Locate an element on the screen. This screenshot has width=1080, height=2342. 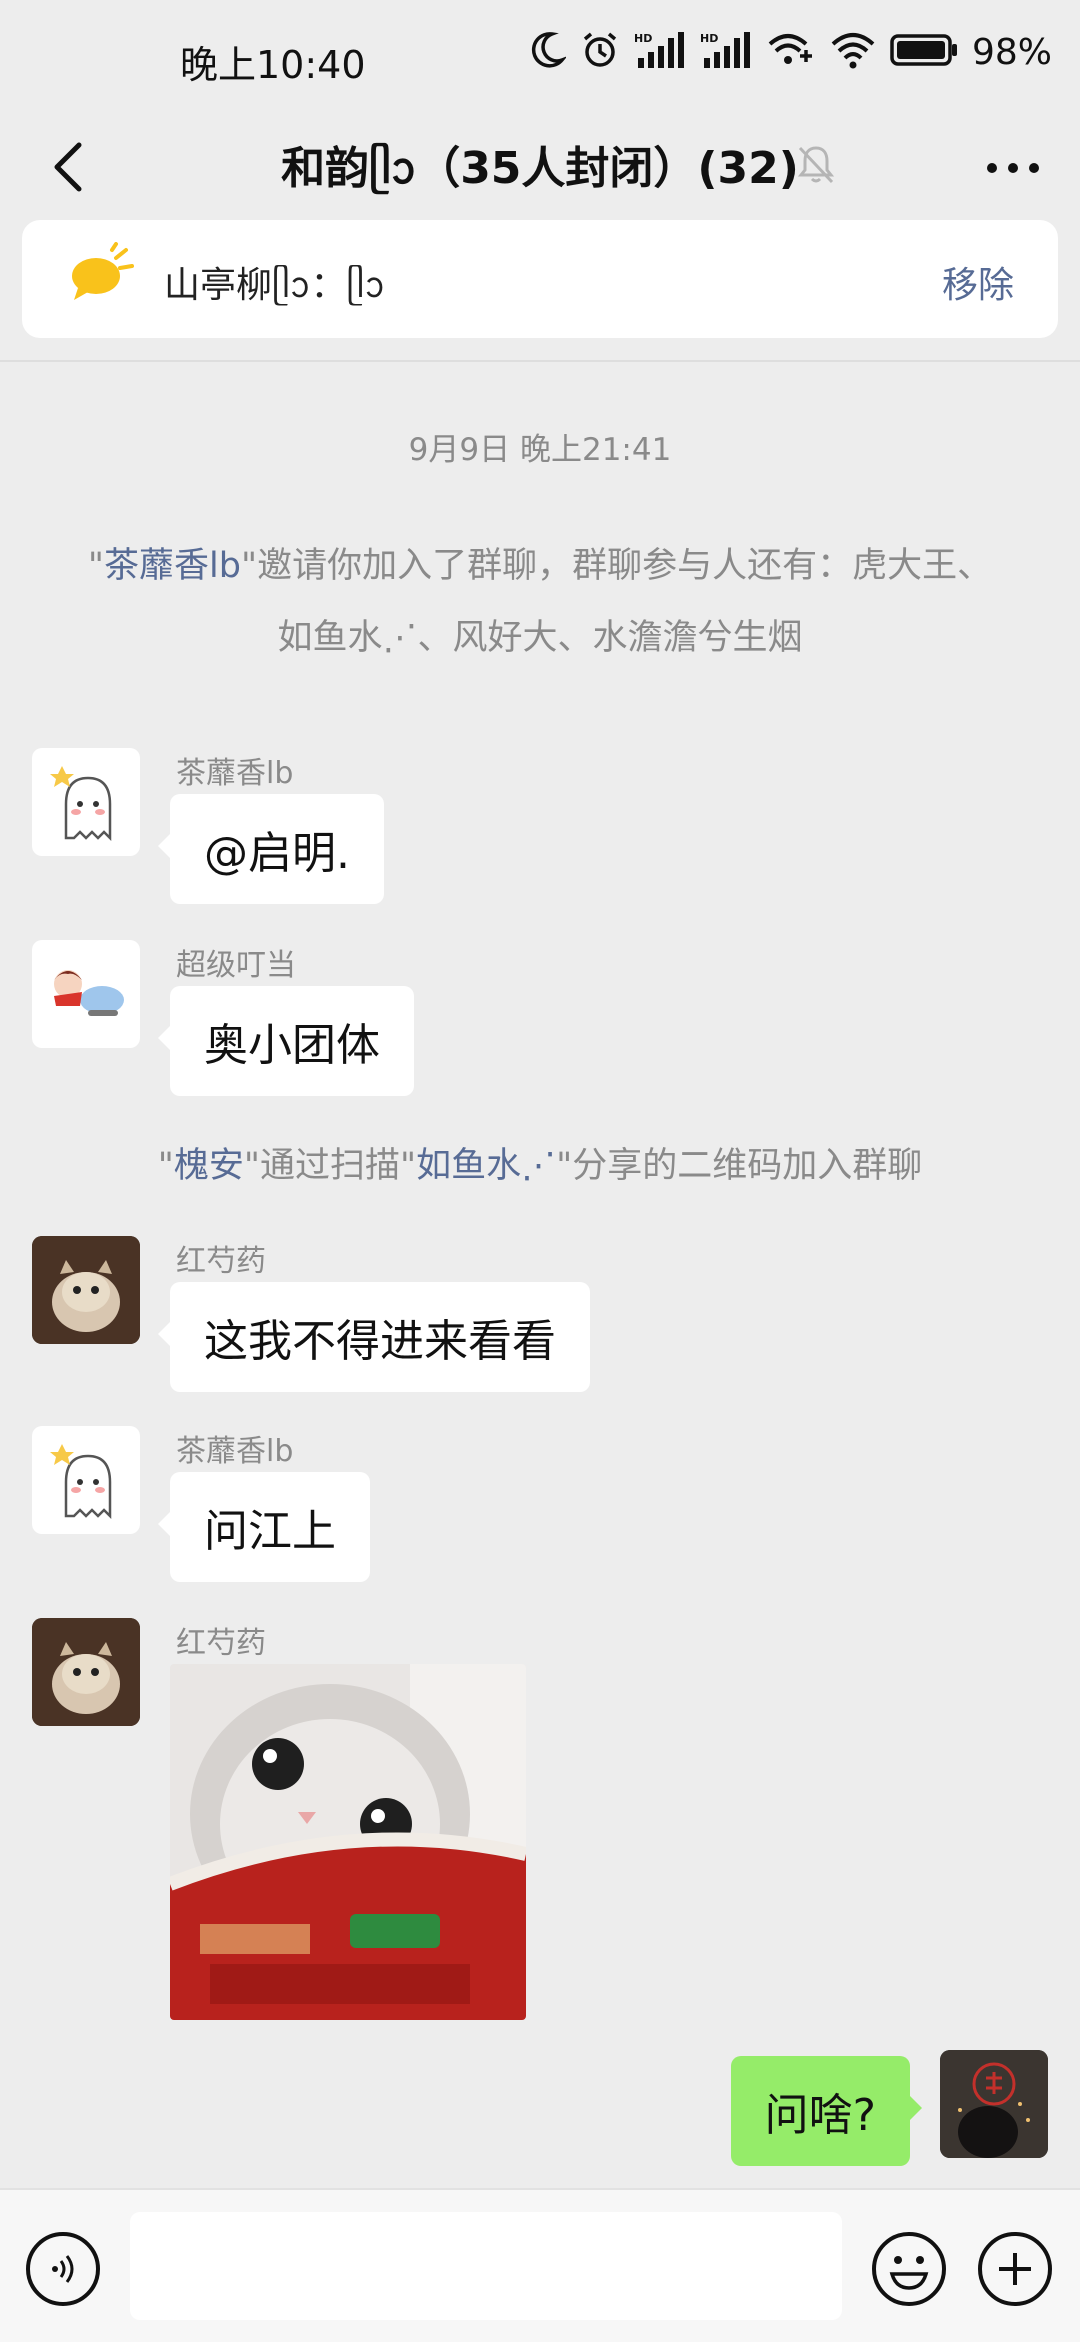
battery-percent: 98% is located at coordinates (1011, 52).